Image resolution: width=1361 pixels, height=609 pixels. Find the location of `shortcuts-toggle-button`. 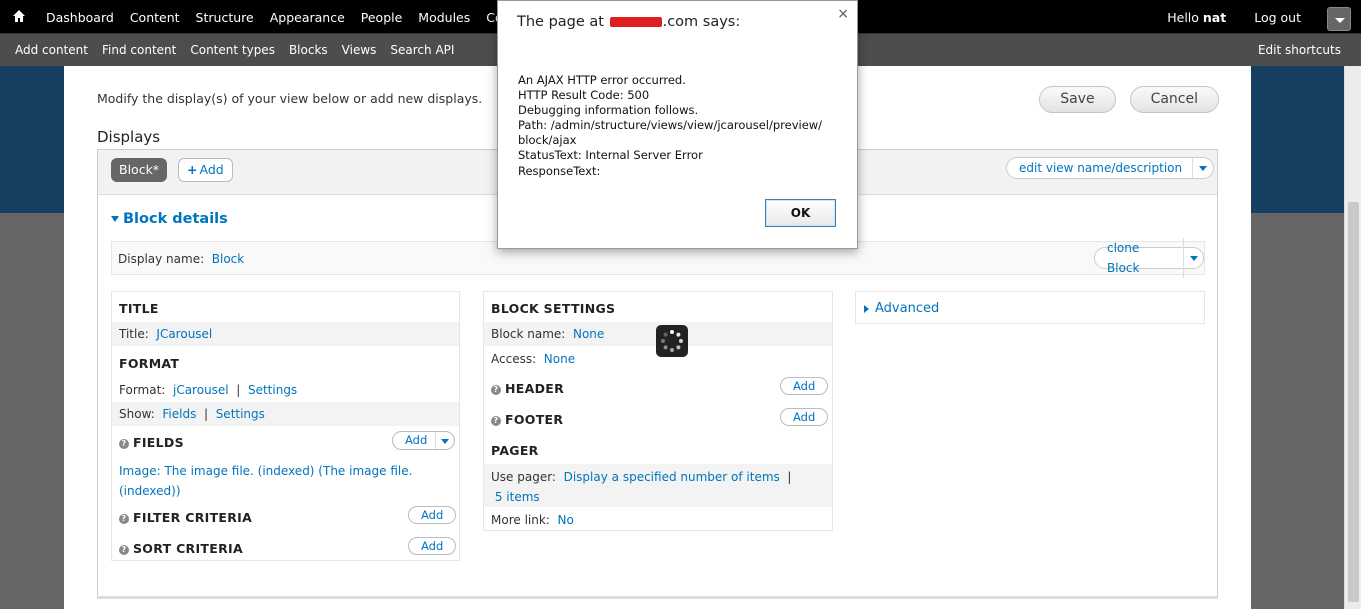

shortcuts-toggle-button is located at coordinates (1339, 19).